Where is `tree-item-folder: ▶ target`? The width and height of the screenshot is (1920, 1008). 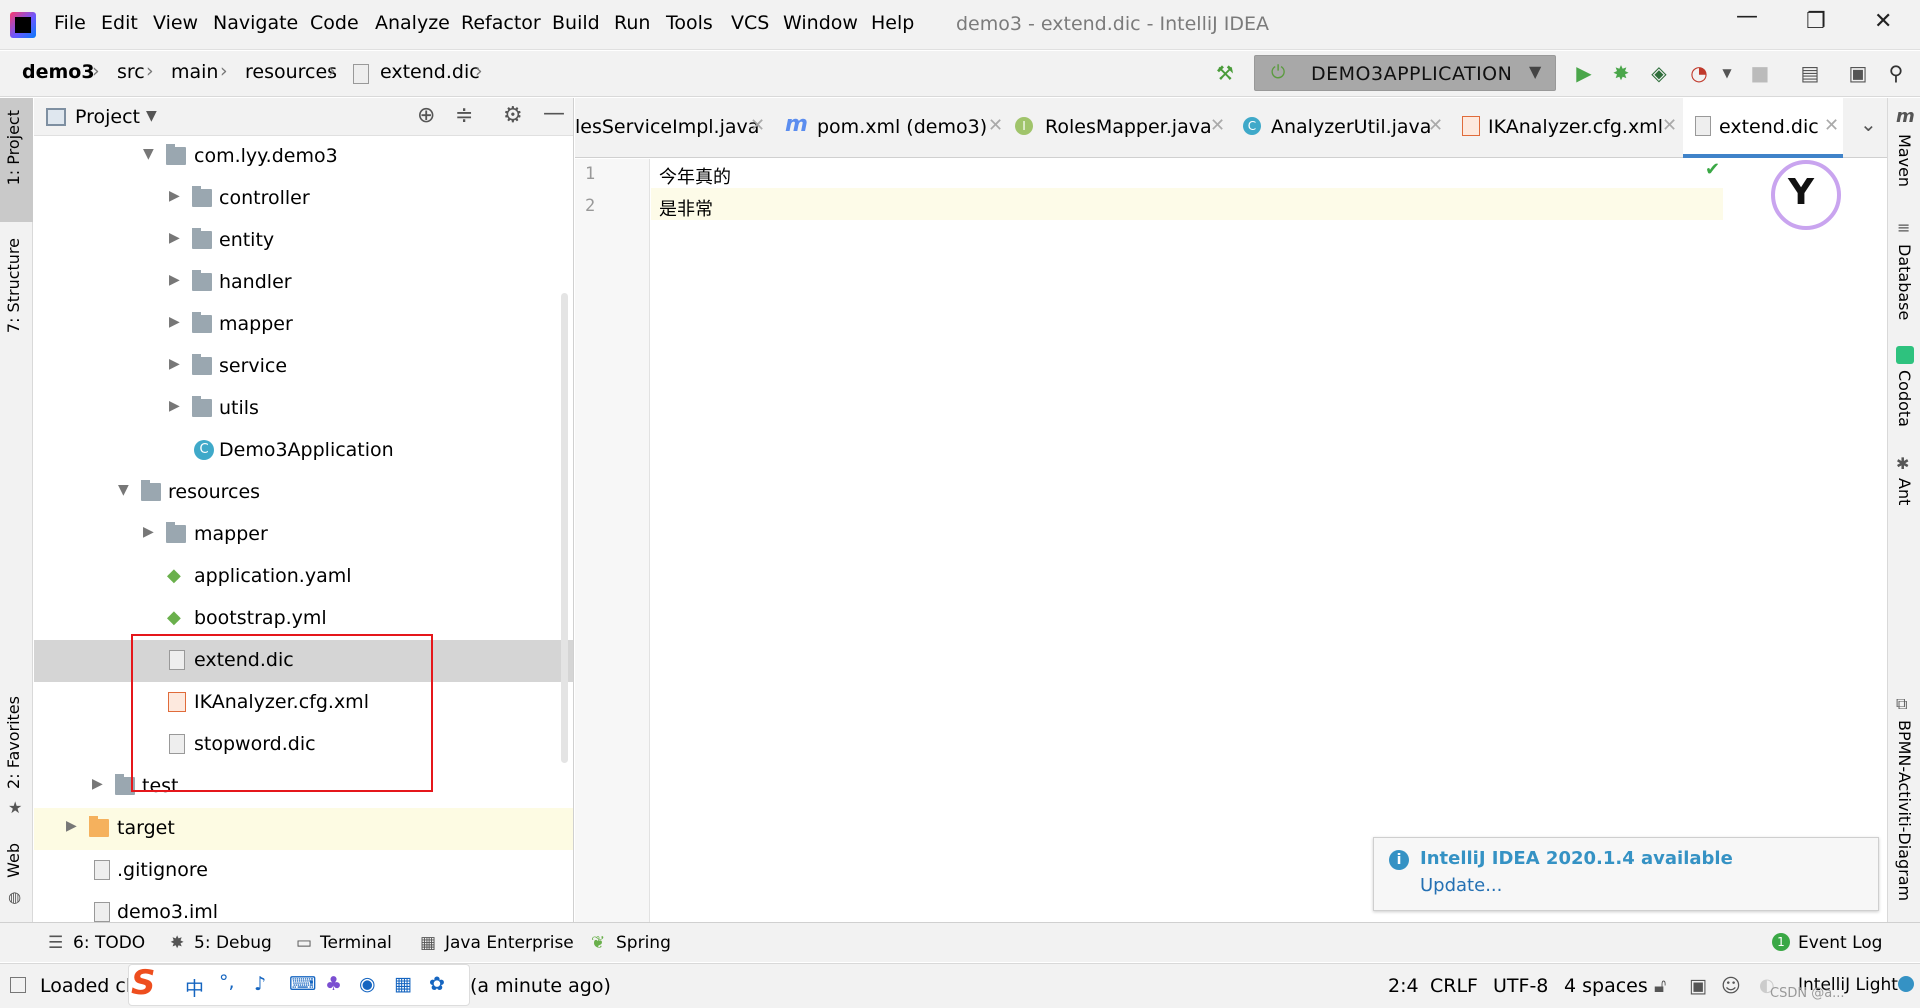
tree-item-folder: ▶ target is located at coordinates (303, 829).